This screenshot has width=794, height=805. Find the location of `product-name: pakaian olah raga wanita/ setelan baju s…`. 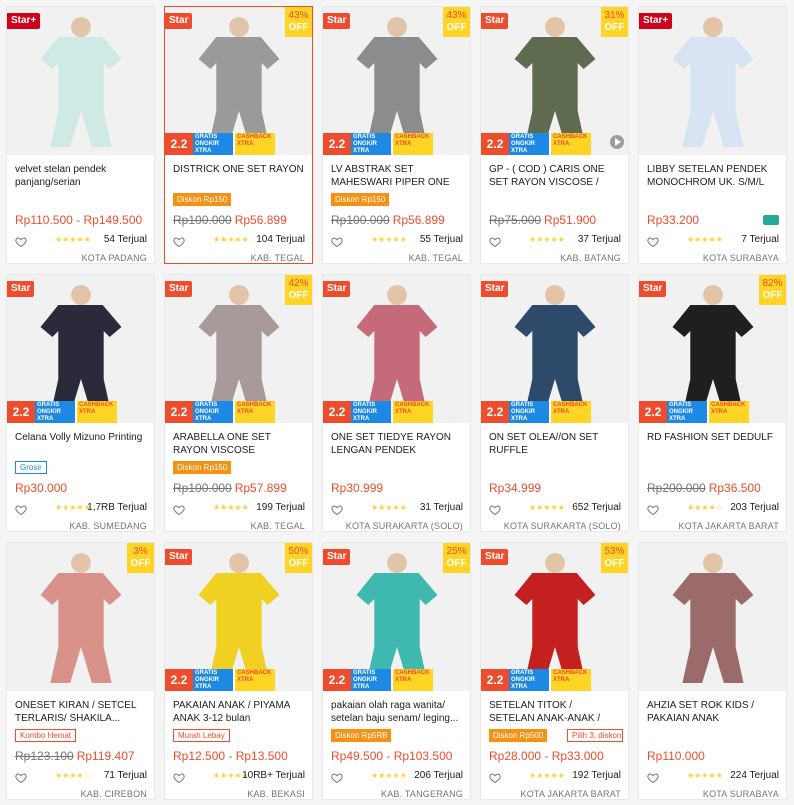

product-name: pakaian olah raga wanita/ setelan baju s… is located at coordinates (396, 712).